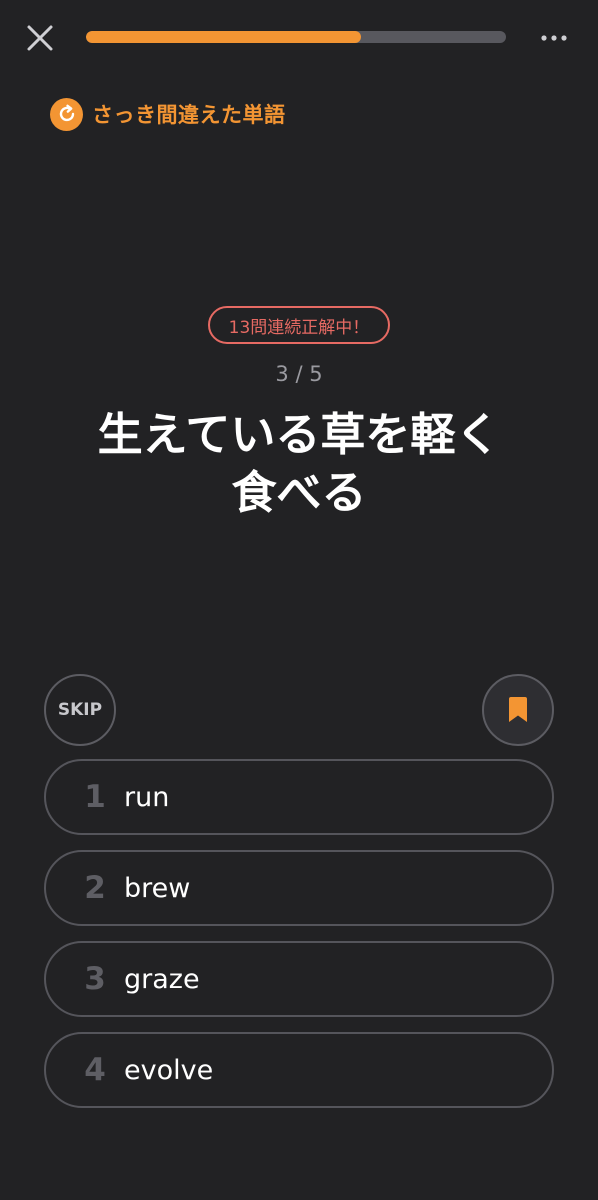 This screenshot has height=1200, width=598. What do you see at coordinates (299, 464) in the screenshot?
I see `question-text: 生えている草を軽く 食べる` at bounding box center [299, 464].